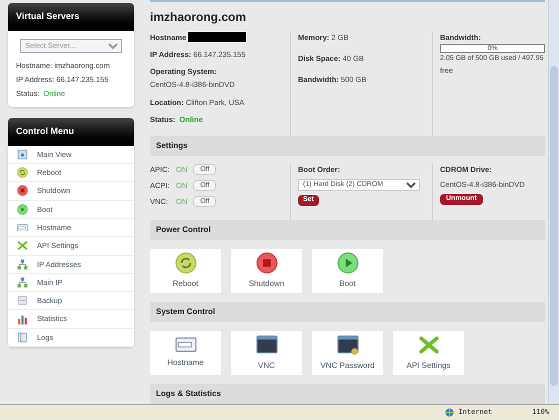 The width and height of the screenshot is (559, 420). I want to click on action-tile: VNC, so click(266, 353).